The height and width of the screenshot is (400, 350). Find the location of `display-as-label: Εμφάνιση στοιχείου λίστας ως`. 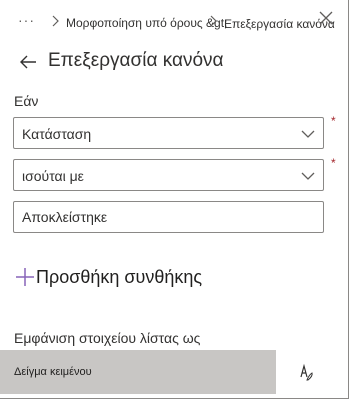

display-as-label: Εμφάνιση στοιχείου λίστας ως is located at coordinates (107, 338).